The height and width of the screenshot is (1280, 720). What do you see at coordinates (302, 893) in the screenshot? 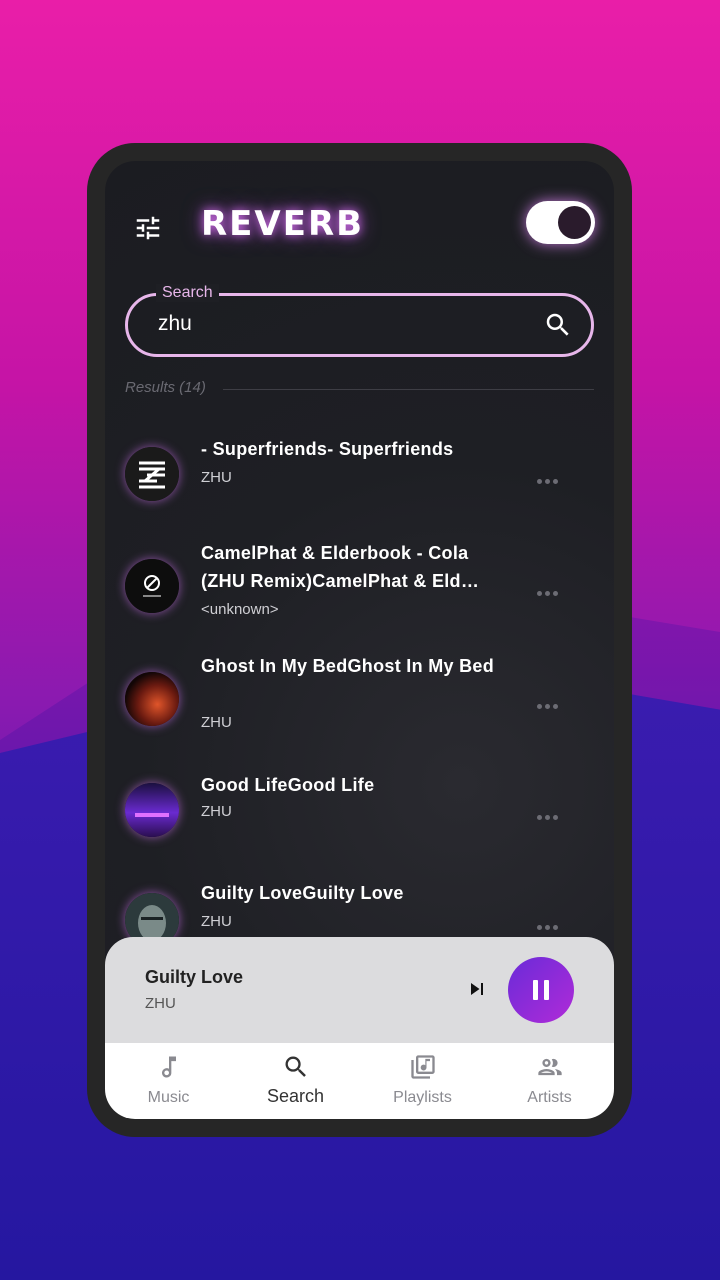
I see `track-title: Guilty LoveGuilty Love` at bounding box center [302, 893].